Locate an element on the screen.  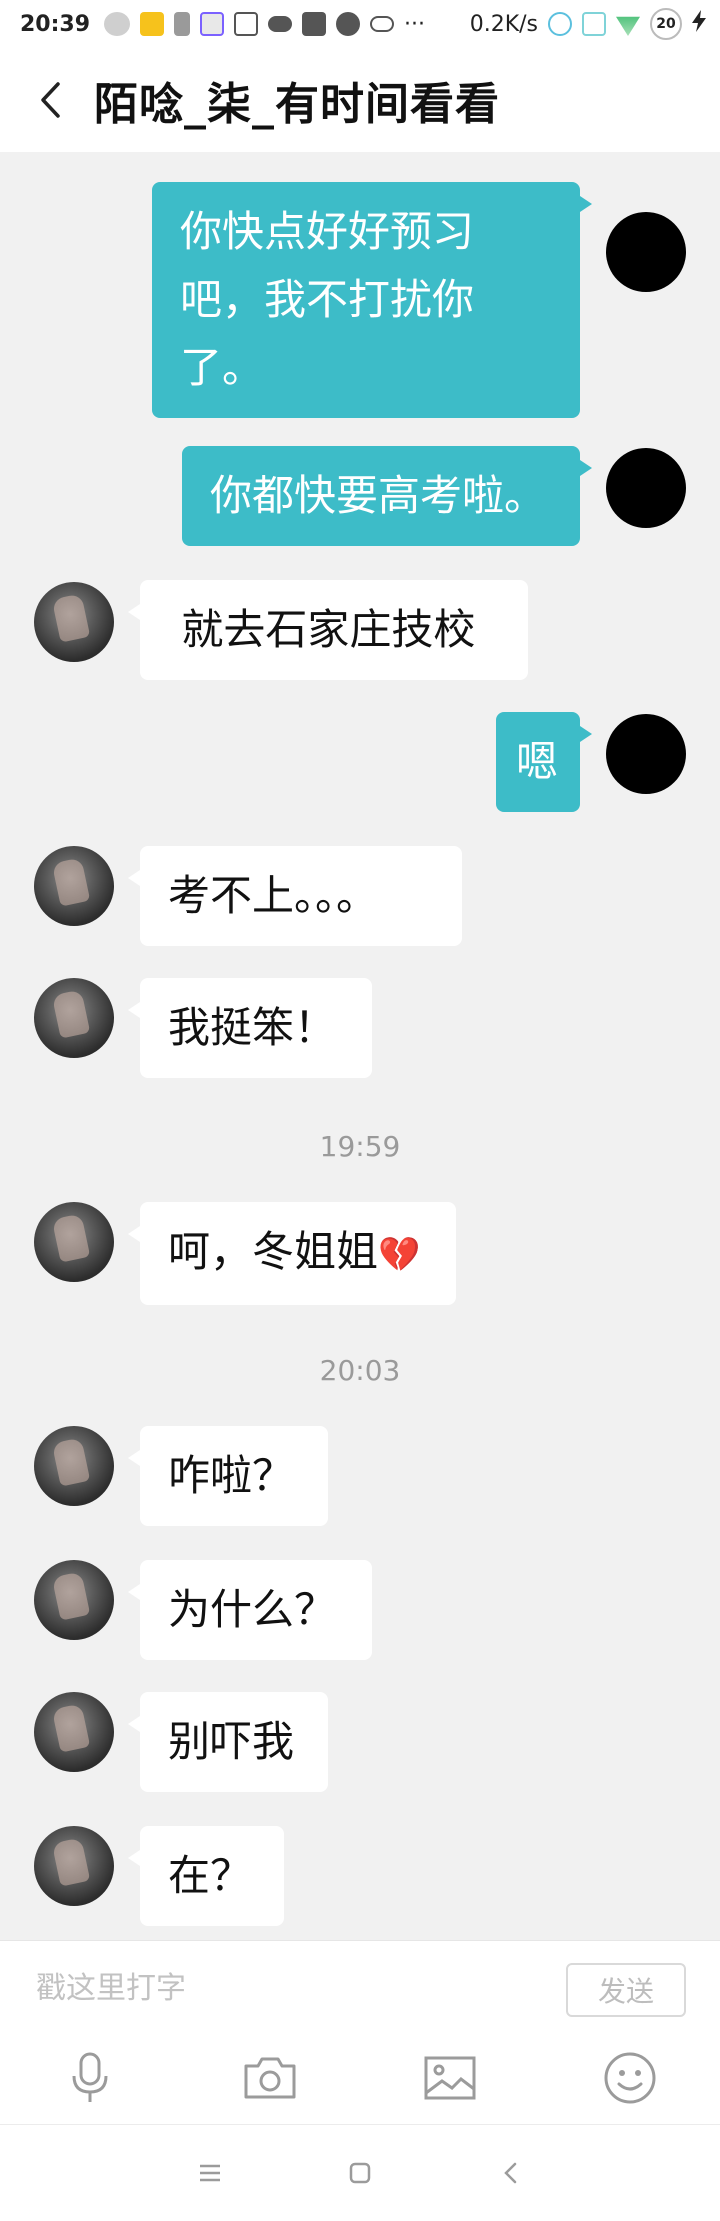
home-icon is located at coordinates (360, 2173).